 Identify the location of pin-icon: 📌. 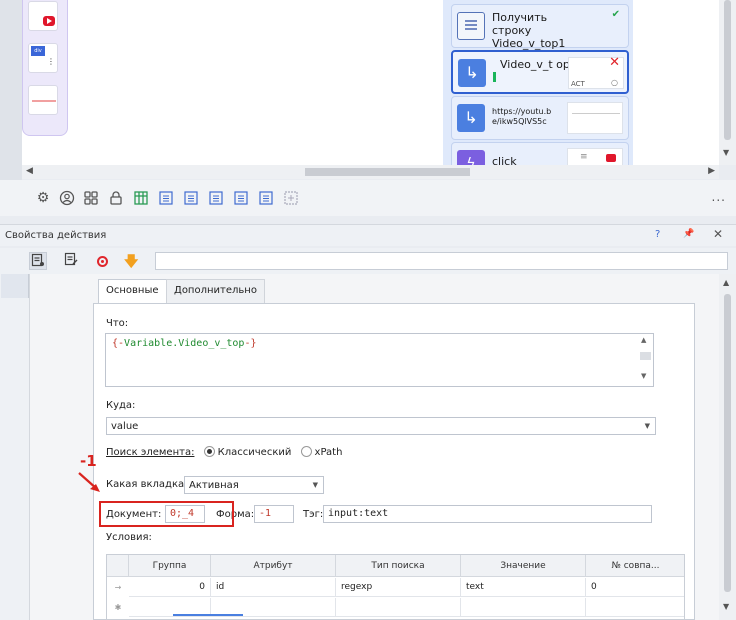
(688, 234).